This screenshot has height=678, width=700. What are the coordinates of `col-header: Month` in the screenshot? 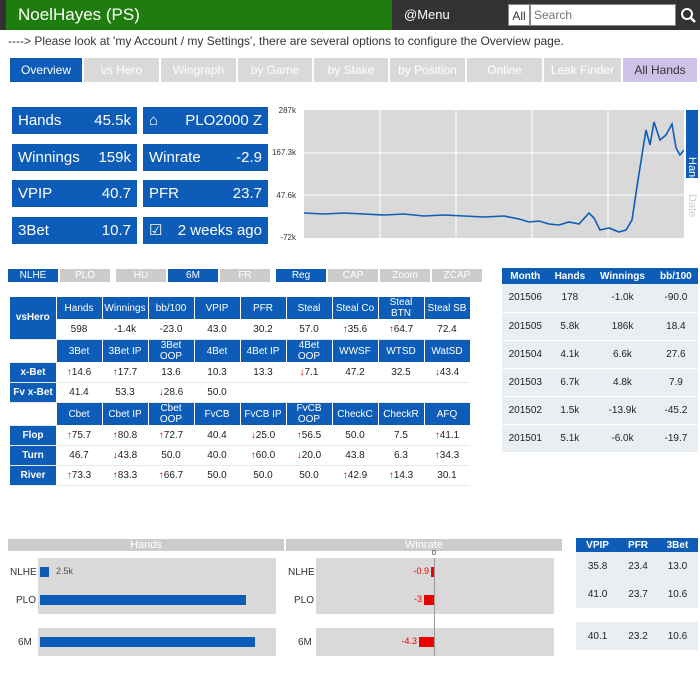 It's located at (525, 276).